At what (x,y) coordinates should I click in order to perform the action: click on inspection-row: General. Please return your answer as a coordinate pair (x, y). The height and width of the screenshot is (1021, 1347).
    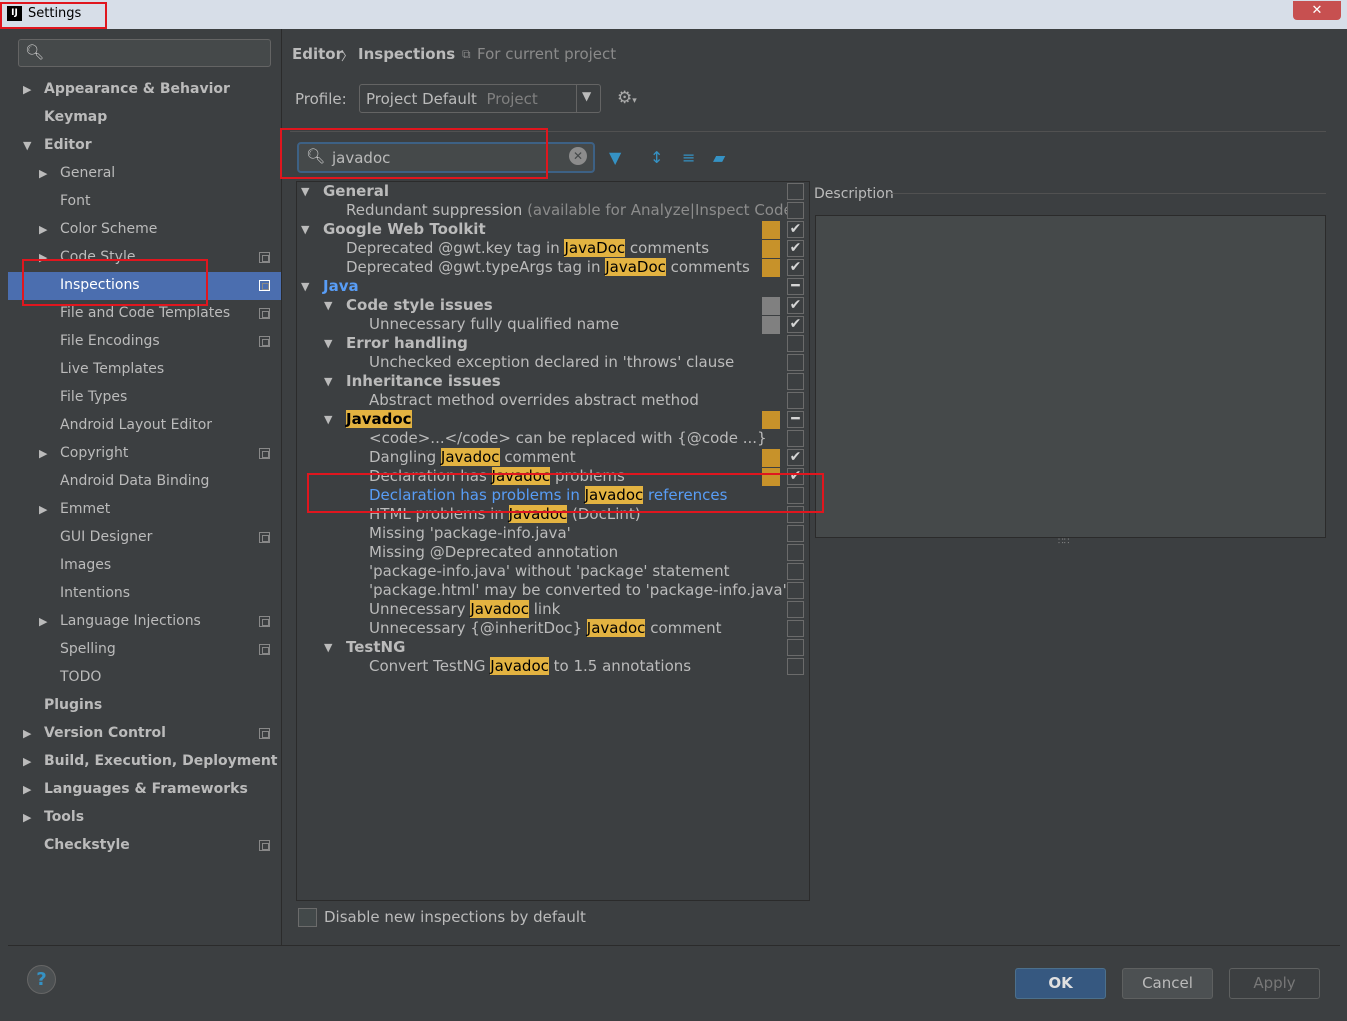
    Looking at the image, I should click on (356, 191).